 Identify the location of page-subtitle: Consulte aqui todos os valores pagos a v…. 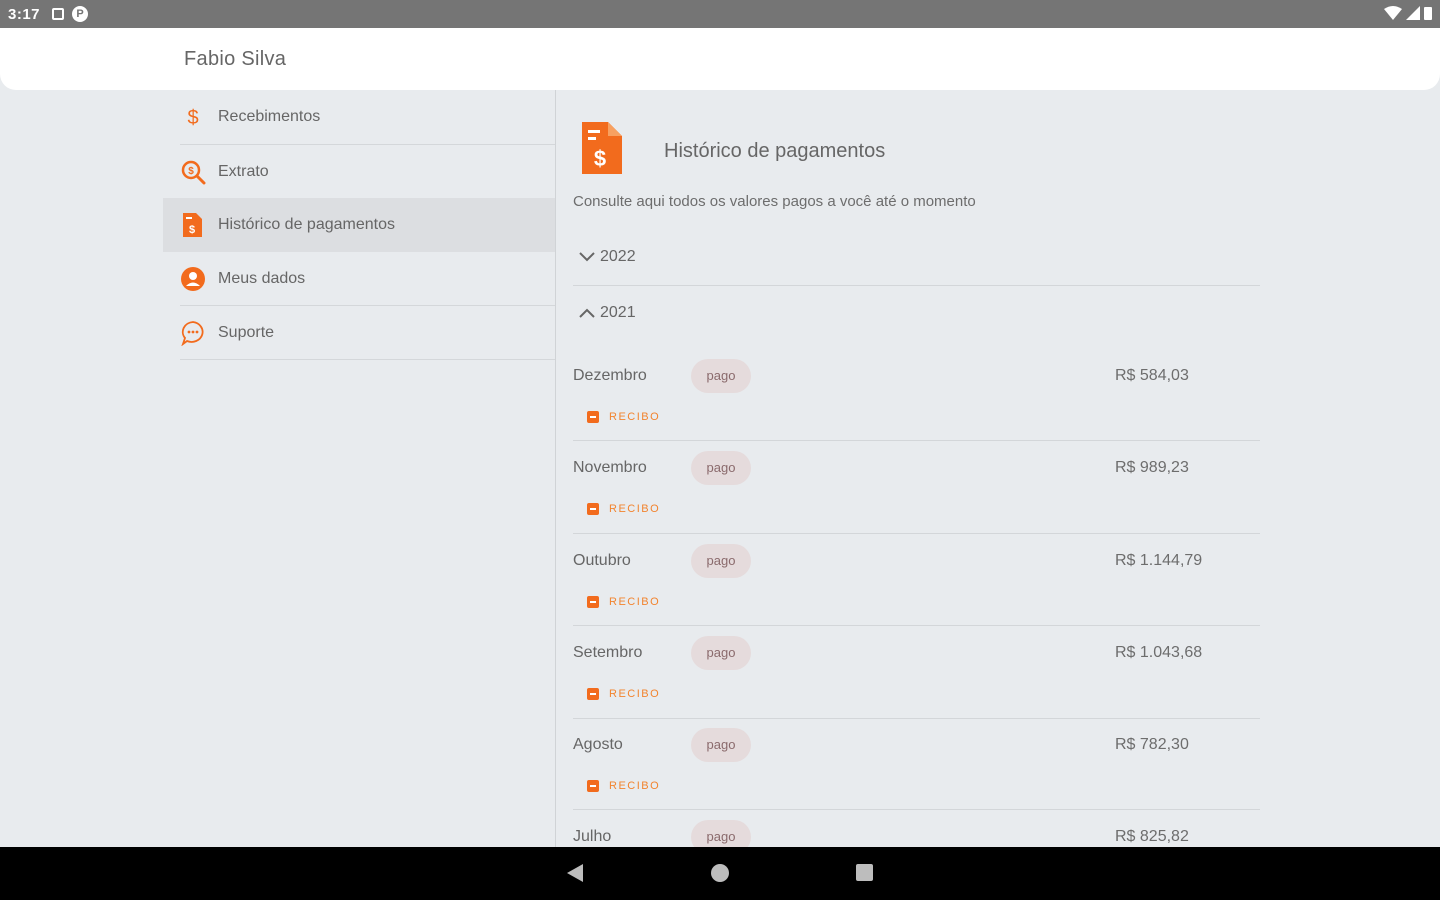
(774, 201).